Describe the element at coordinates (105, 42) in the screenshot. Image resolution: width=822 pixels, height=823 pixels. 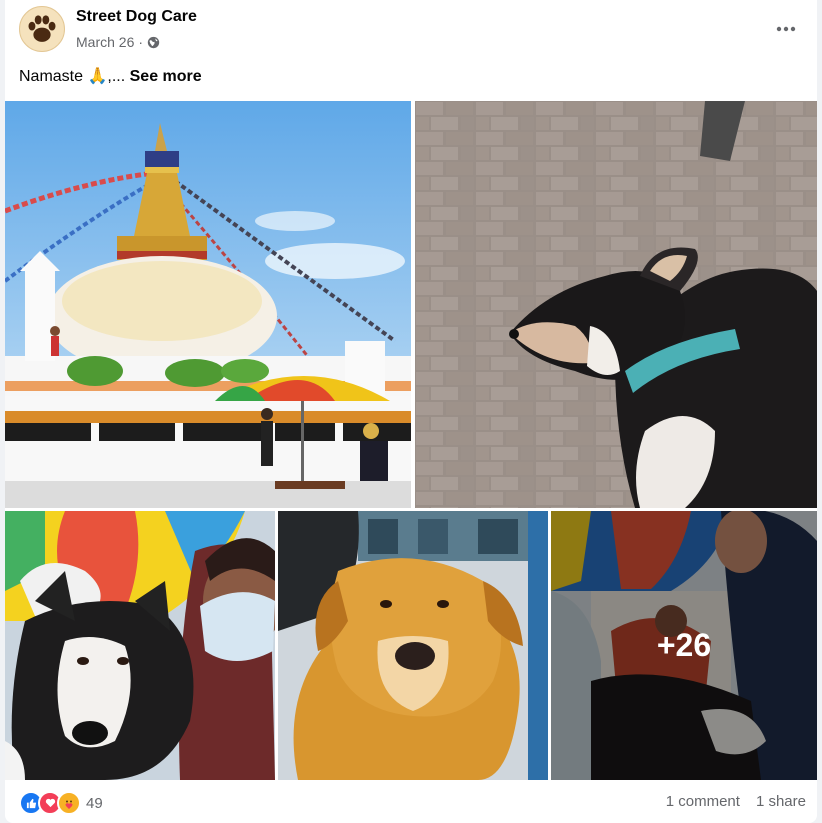
I see `post-date: March 26` at that location.